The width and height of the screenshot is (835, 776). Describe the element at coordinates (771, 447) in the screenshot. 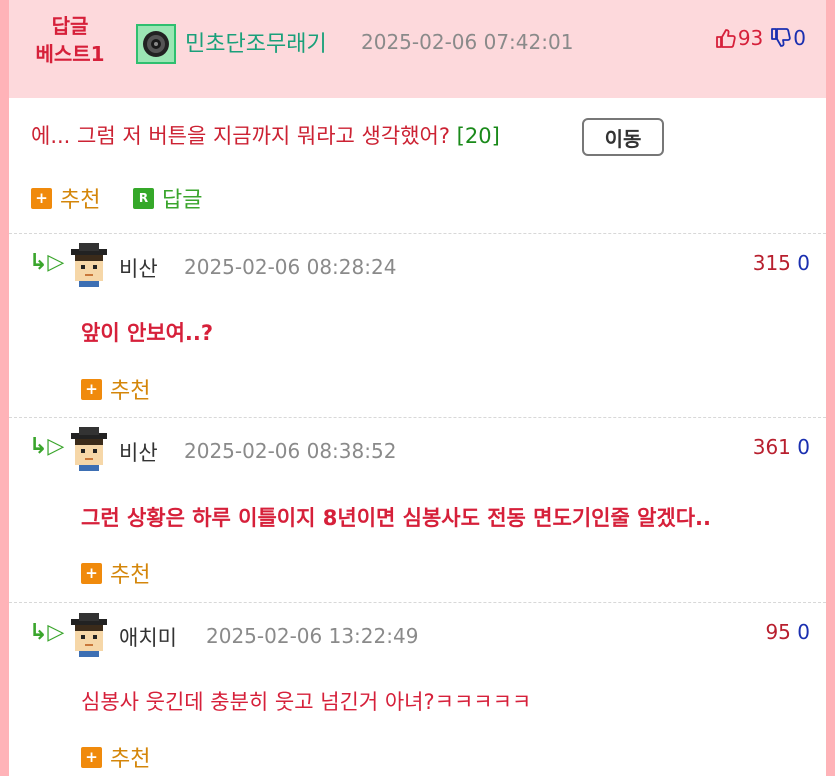

I see `comment-up-count: 361` at that location.